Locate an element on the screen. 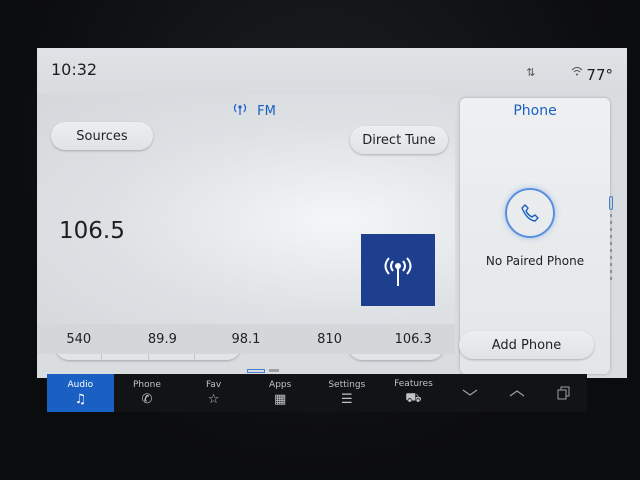 This screenshot has width=640, height=480. panel-scrollbar is located at coordinates (611, 239).